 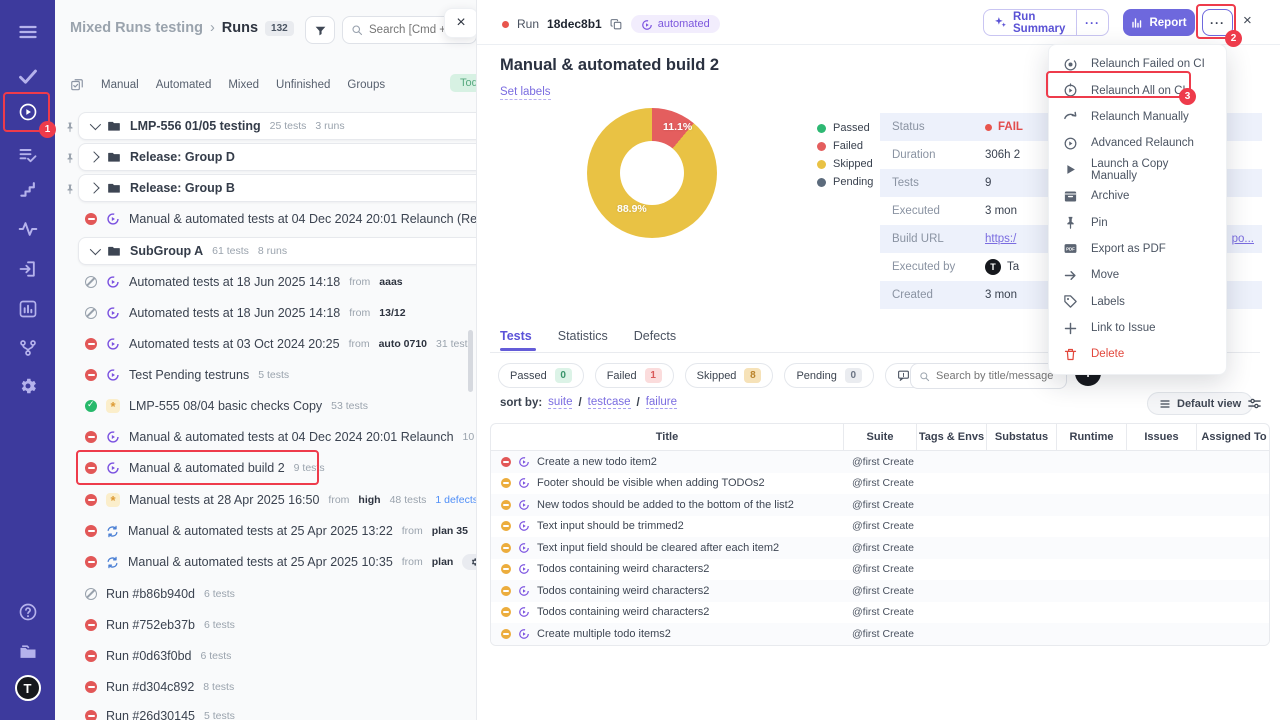 I want to click on run-list-item: Run #d304c892 8 tests, so click(x=280, y=687).